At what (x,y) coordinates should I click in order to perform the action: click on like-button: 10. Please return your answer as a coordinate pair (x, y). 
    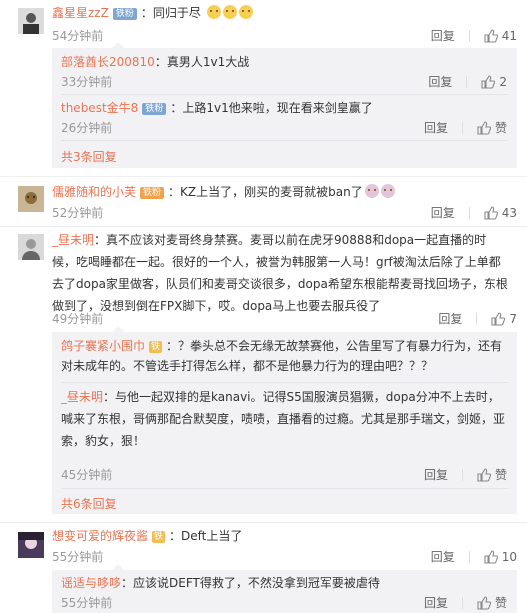
    Looking at the image, I should click on (500, 557).